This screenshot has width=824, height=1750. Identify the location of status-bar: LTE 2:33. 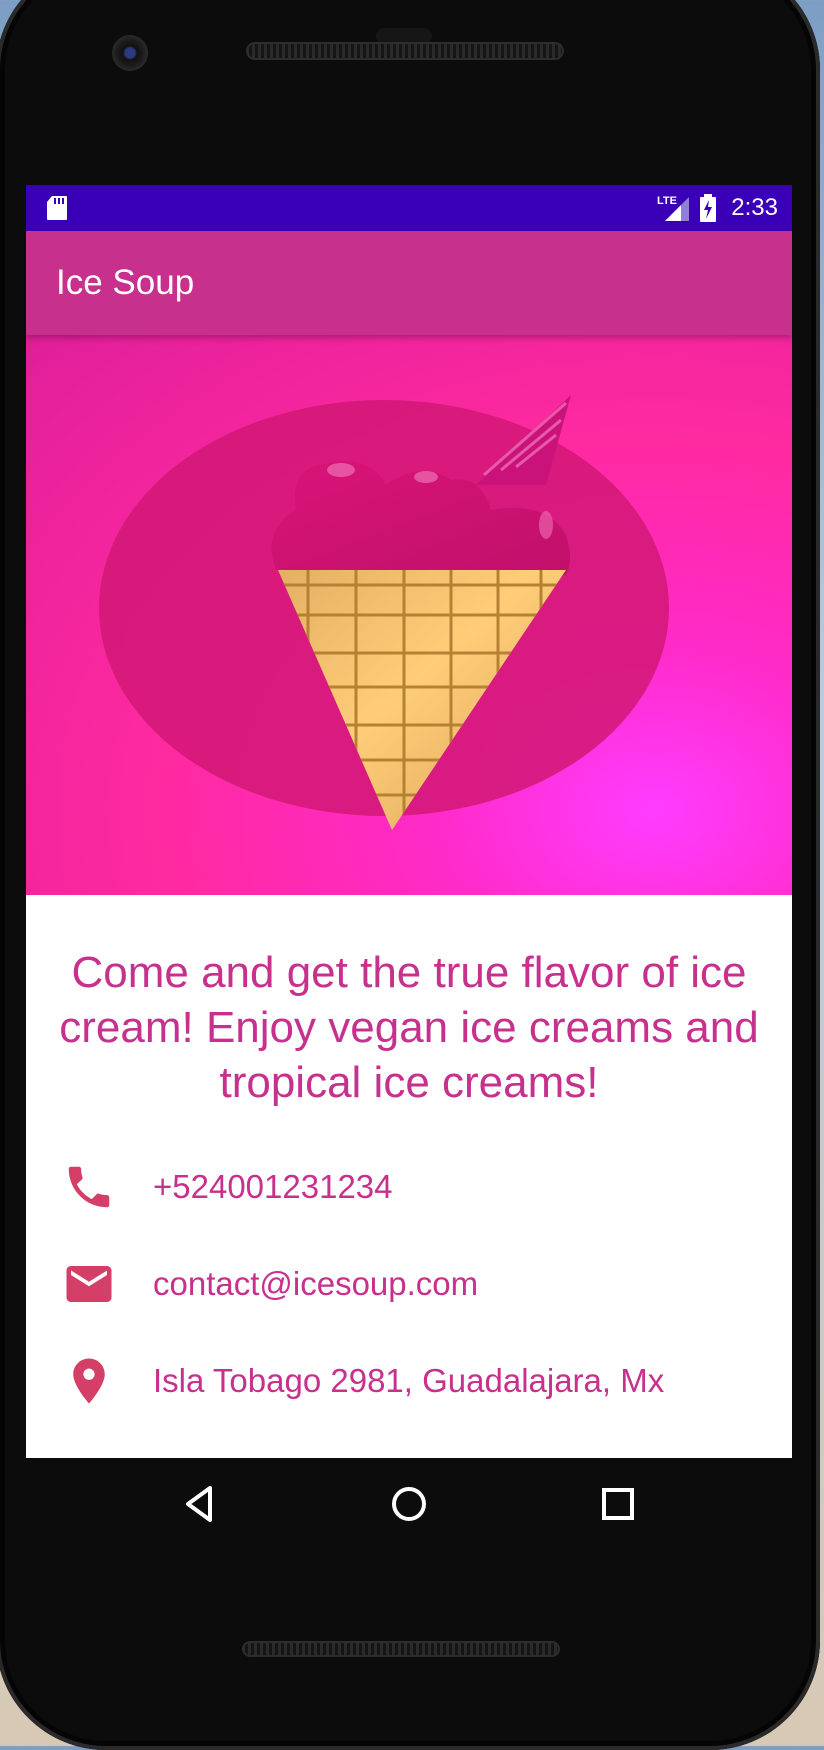
(409, 208).